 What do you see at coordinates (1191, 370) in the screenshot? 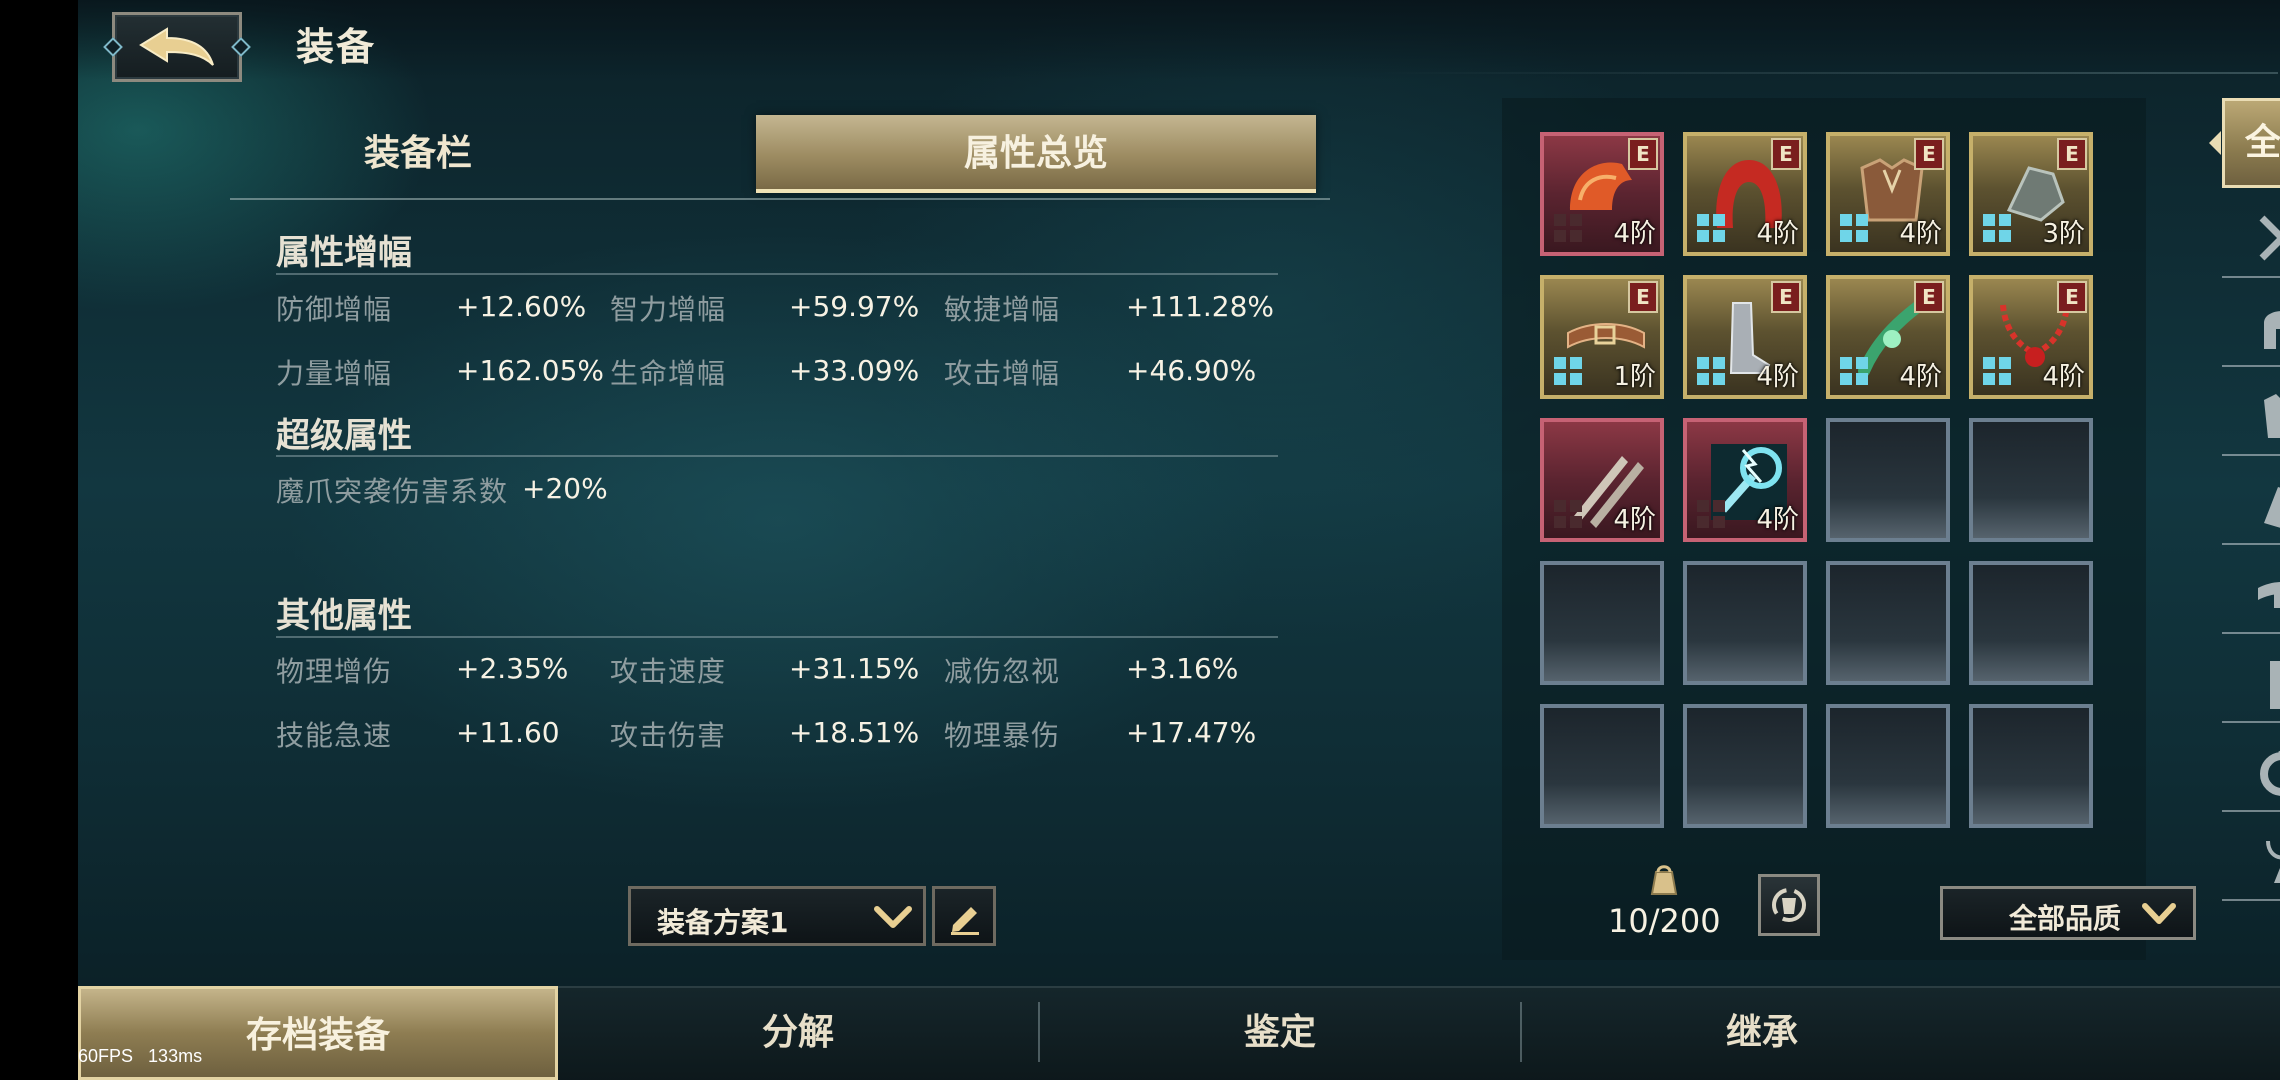
I see `stat-value: +46.90%` at bounding box center [1191, 370].